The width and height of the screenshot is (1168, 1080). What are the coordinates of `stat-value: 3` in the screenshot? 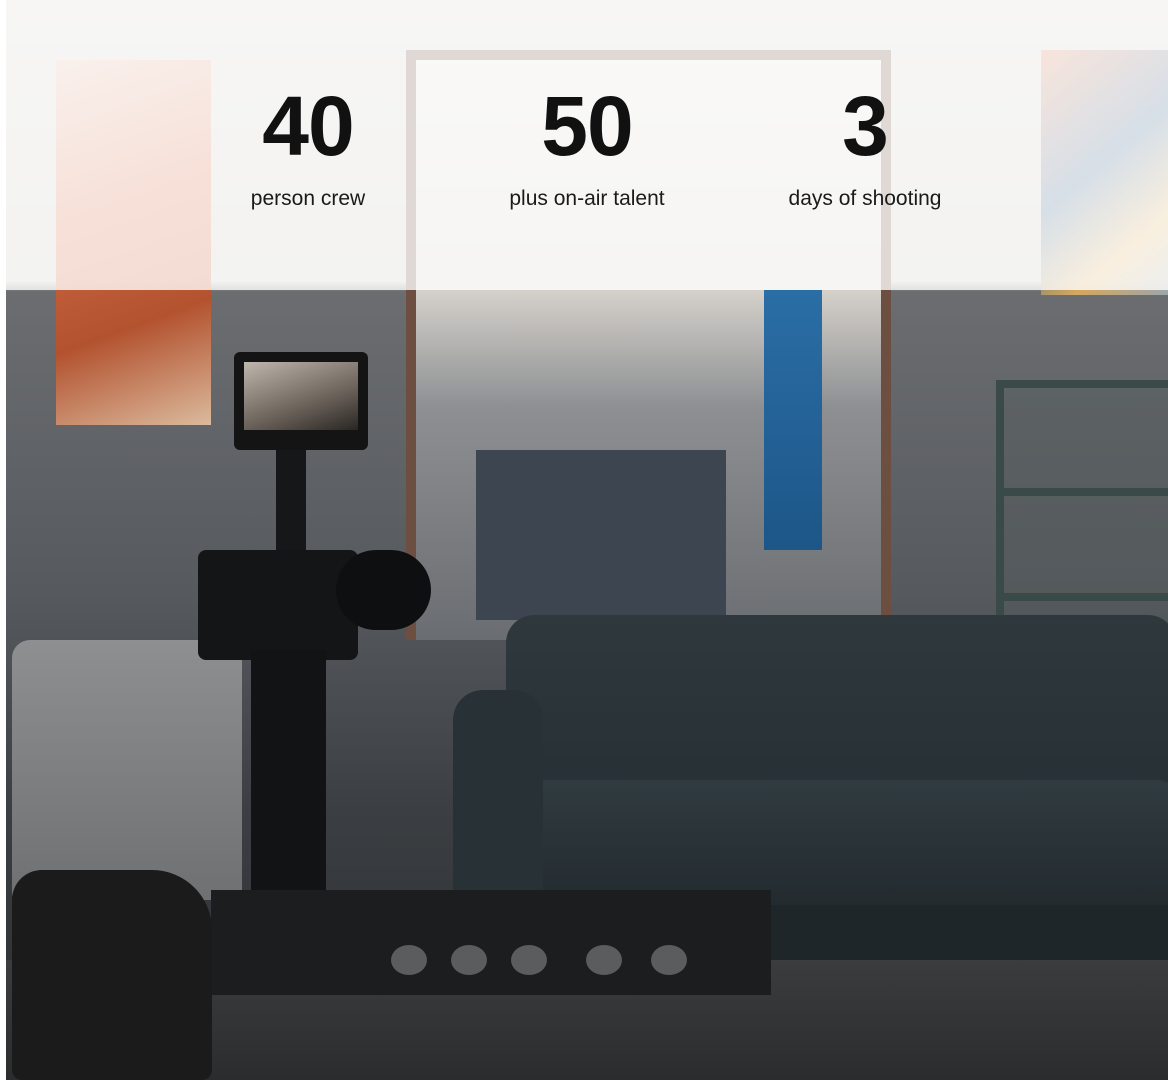 It's located at (865, 126).